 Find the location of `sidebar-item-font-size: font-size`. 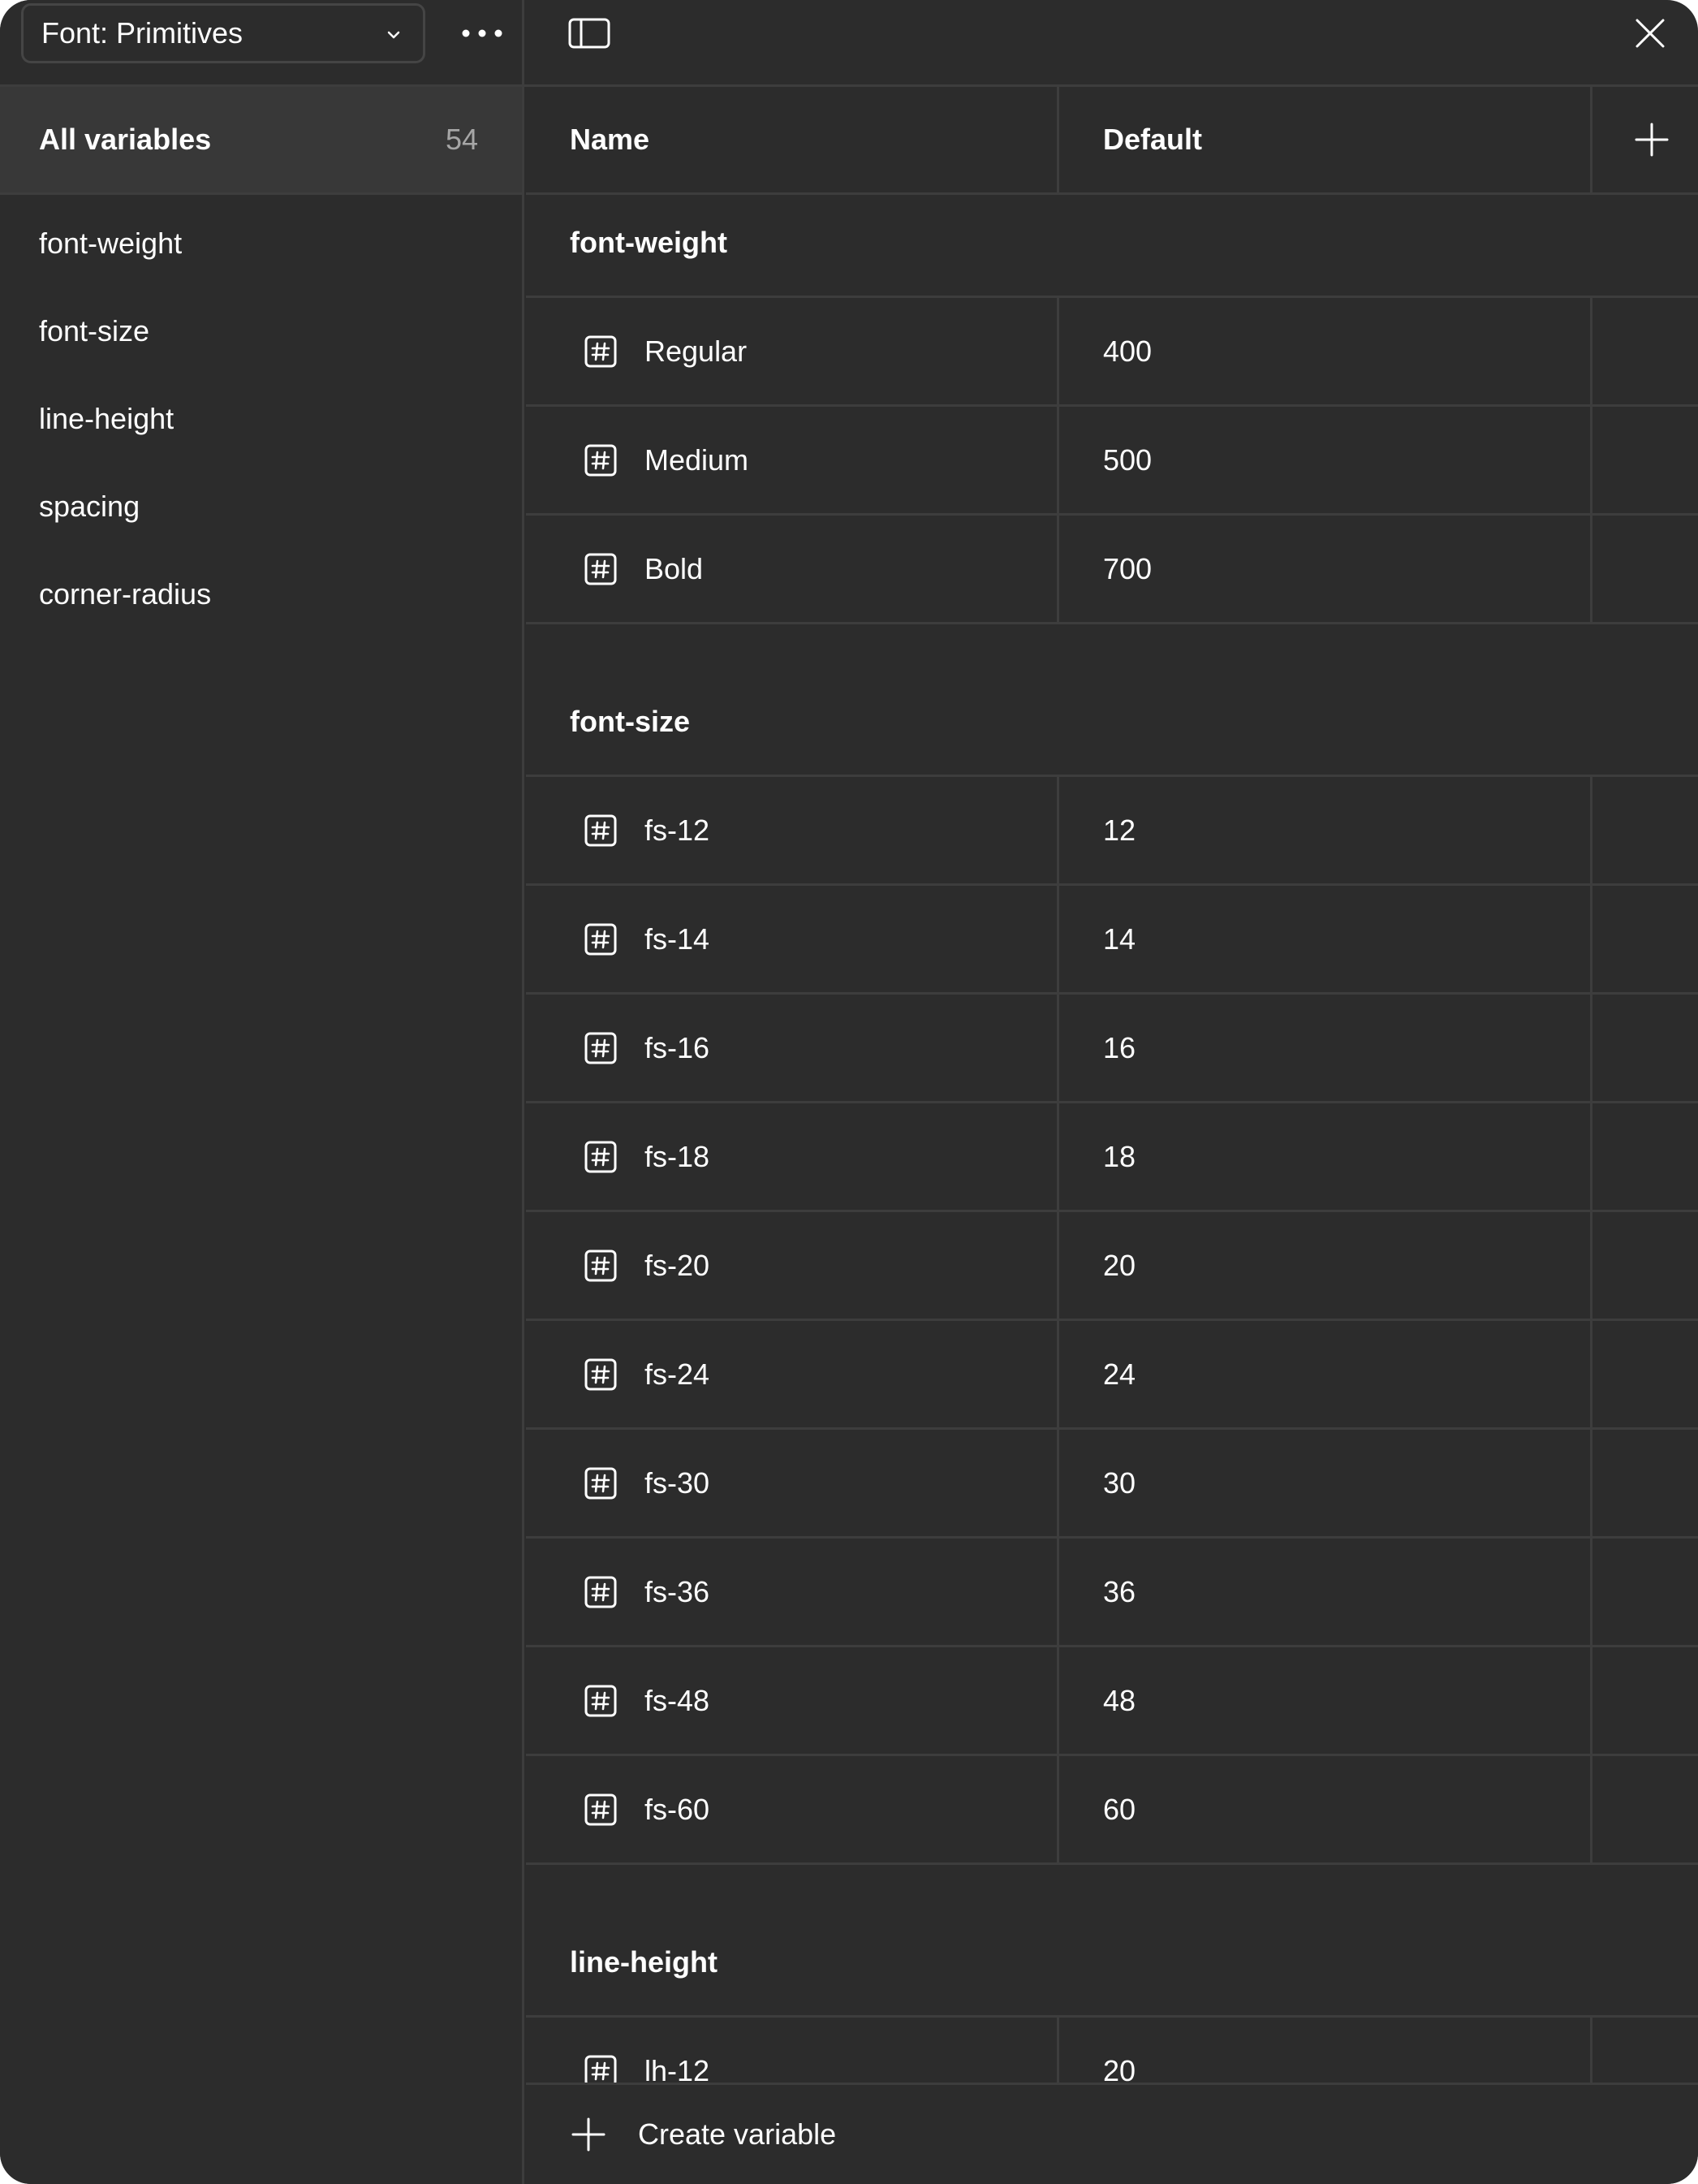

sidebar-item-font-size: font-size is located at coordinates (261, 349).